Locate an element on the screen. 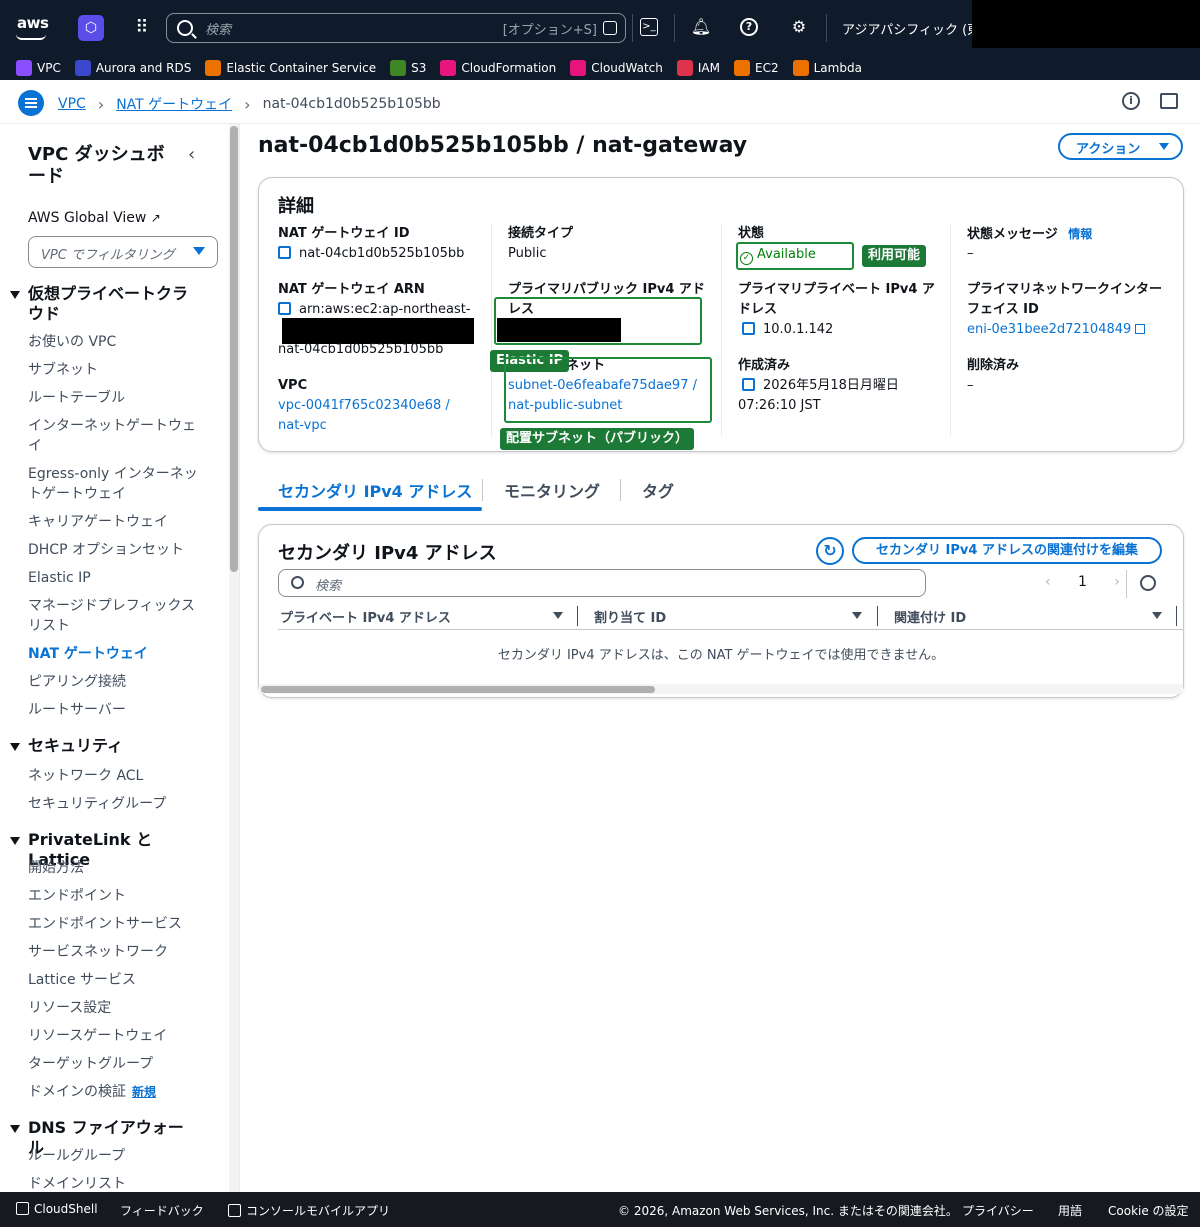 The height and width of the screenshot is (1227, 1200). help-icon: ? is located at coordinates (749, 27).